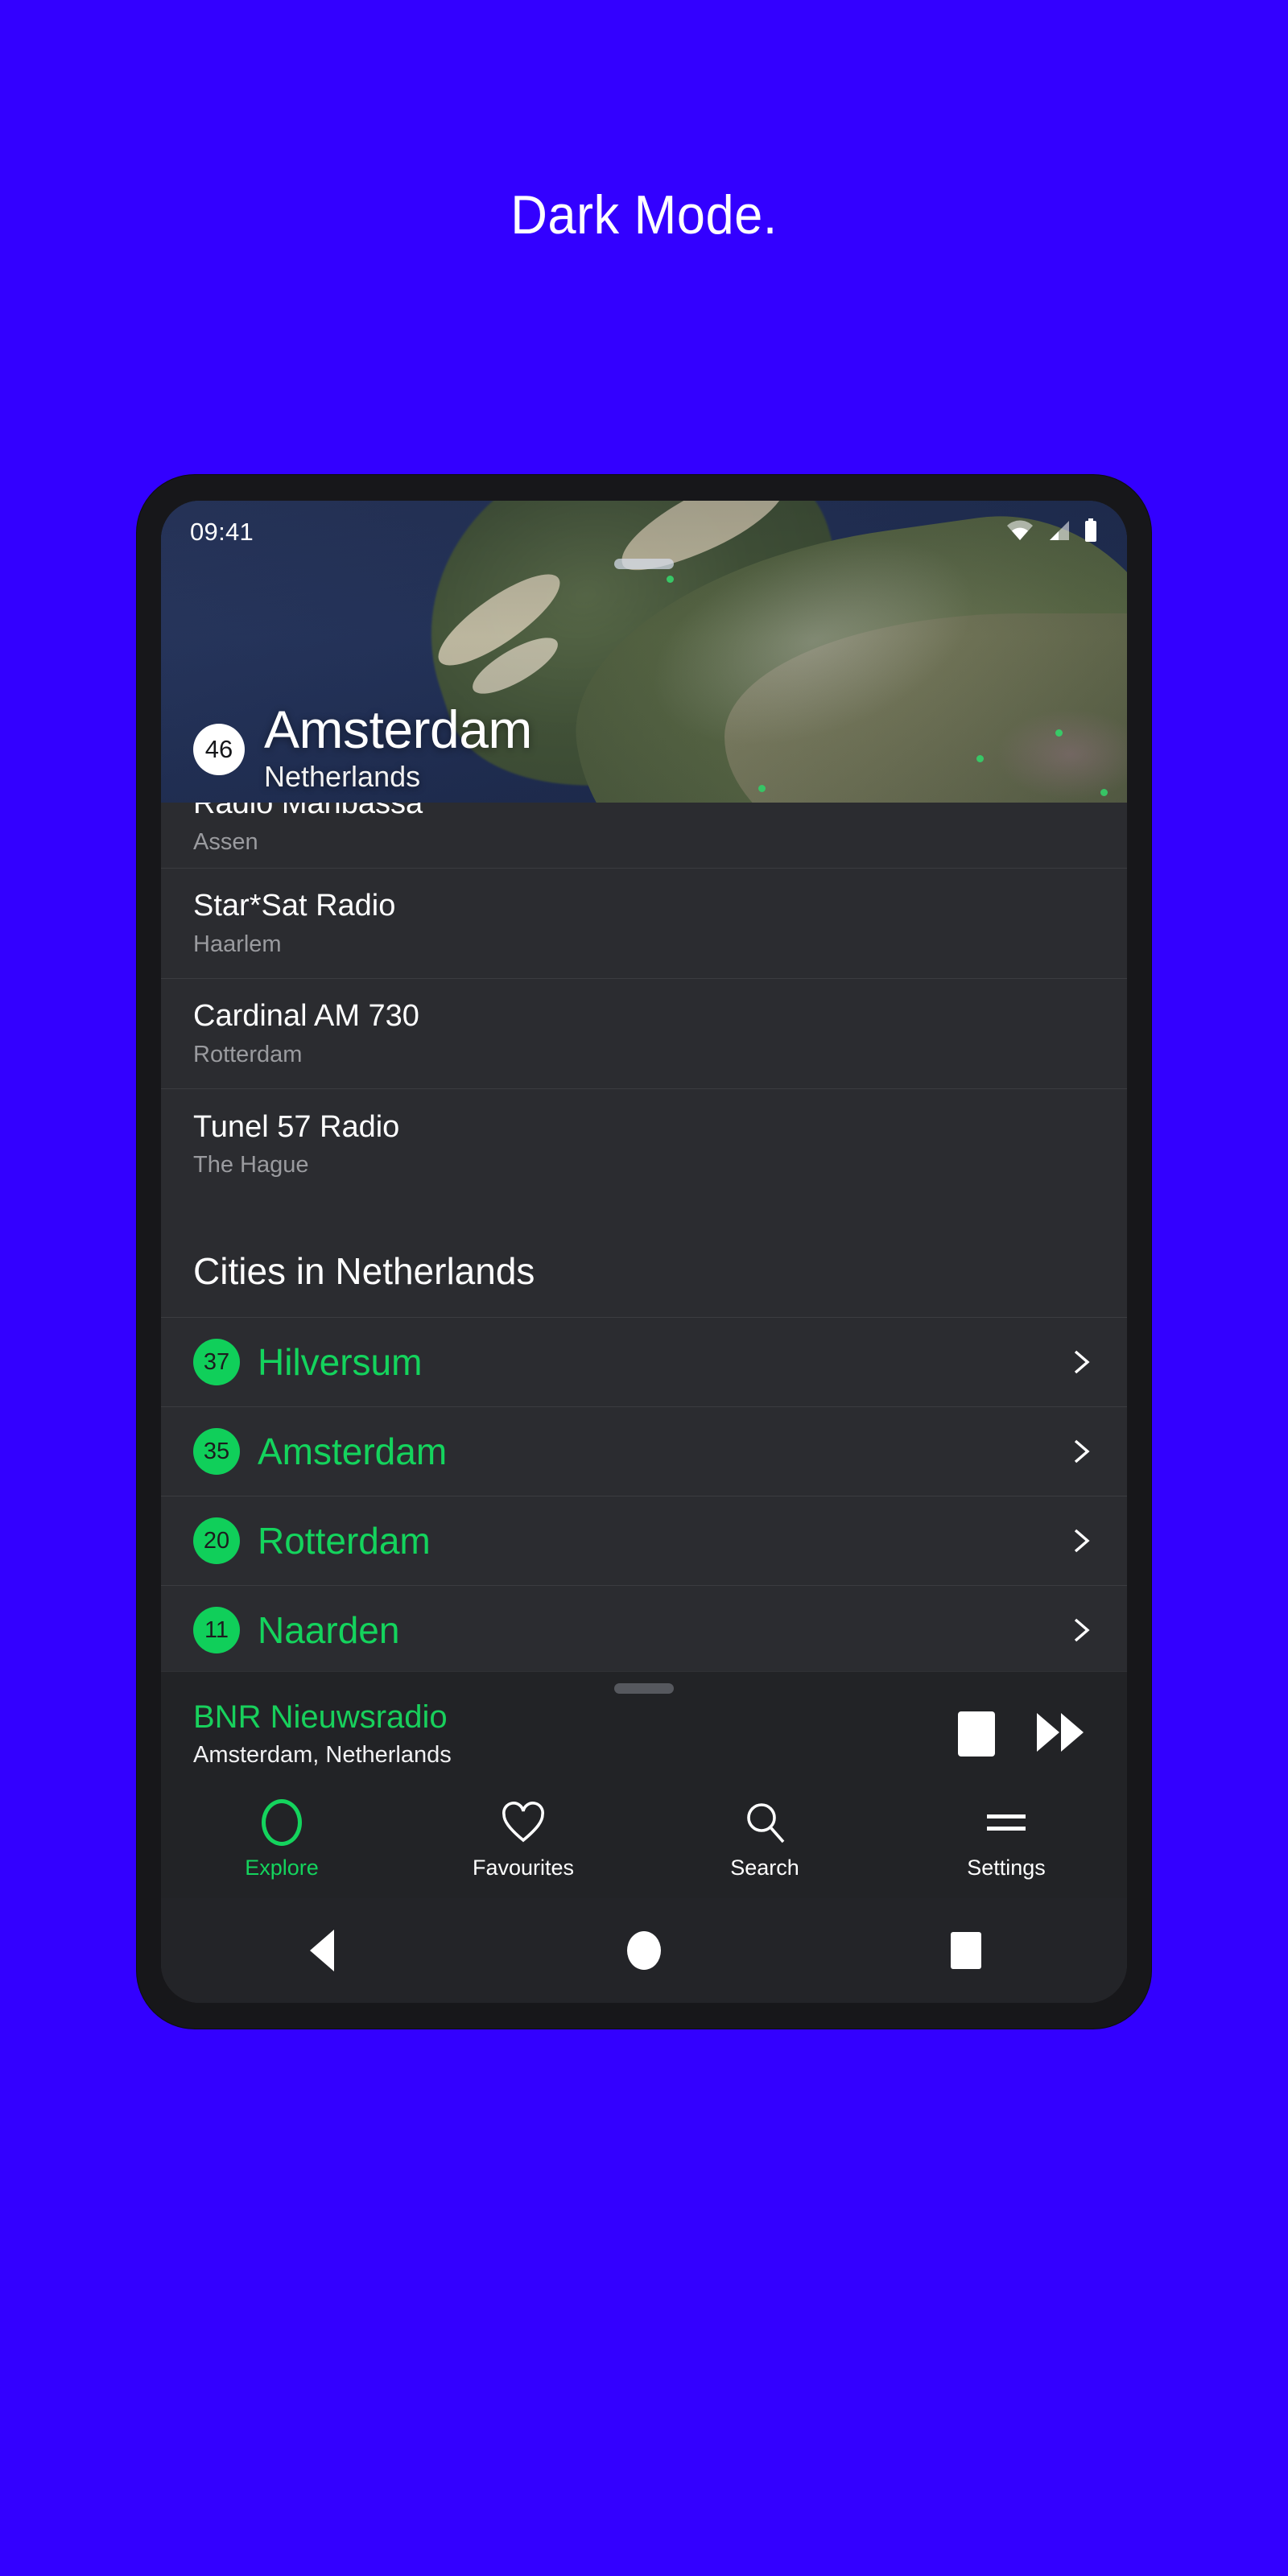 The image size is (1288, 2576). What do you see at coordinates (1058, 532) in the screenshot?
I see `cellular-signal-icon` at bounding box center [1058, 532].